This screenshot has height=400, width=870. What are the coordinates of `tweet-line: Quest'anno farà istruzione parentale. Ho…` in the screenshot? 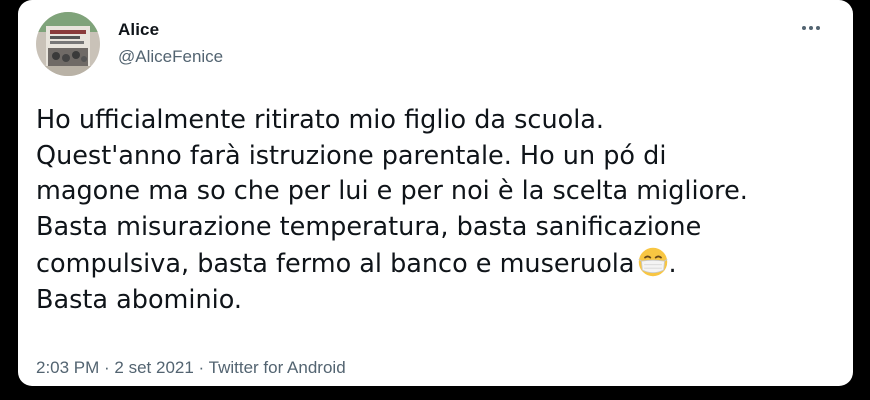 It's located at (351, 155).